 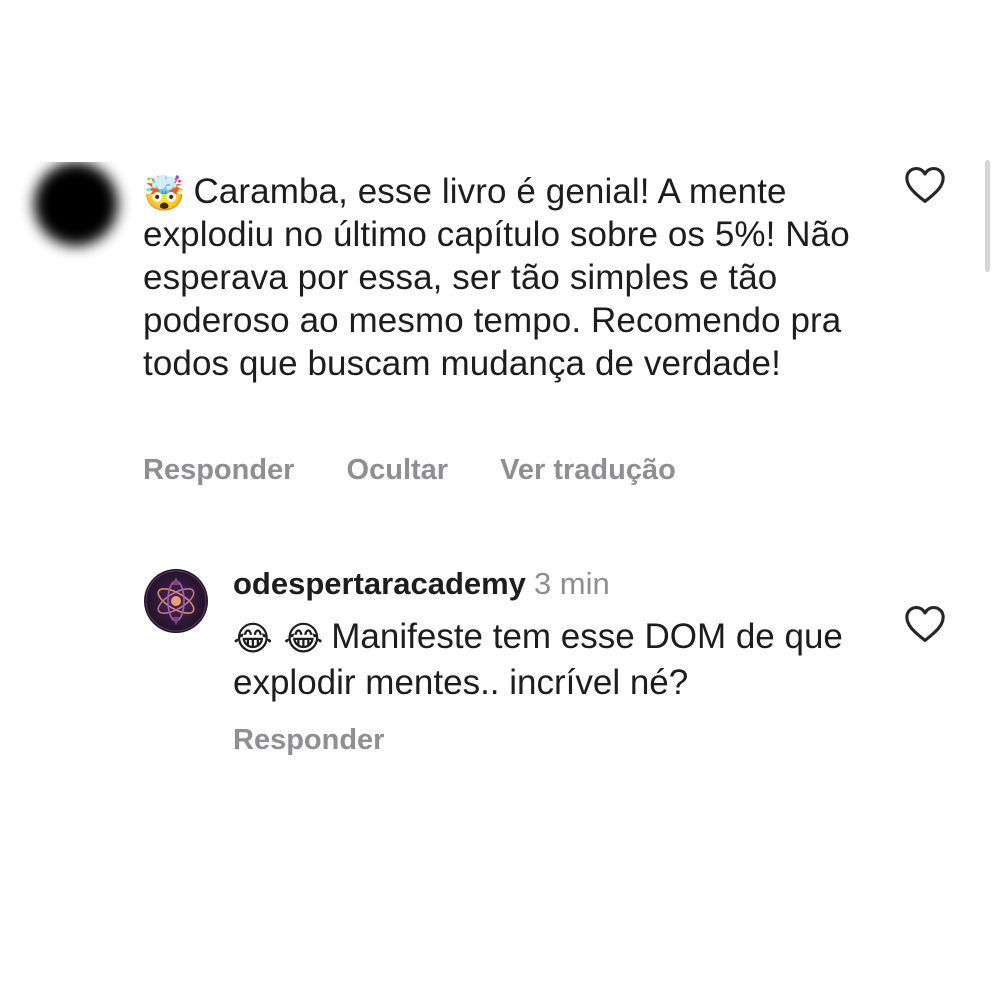 I want to click on comment-actions: Responder Ocultar Ver tradução, so click(x=409, y=470).